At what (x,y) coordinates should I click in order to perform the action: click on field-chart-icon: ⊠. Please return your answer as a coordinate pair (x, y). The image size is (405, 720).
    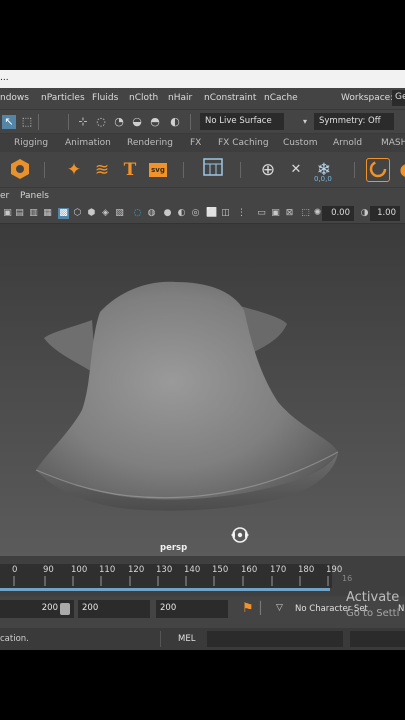
    Looking at the image, I should click on (289, 213).